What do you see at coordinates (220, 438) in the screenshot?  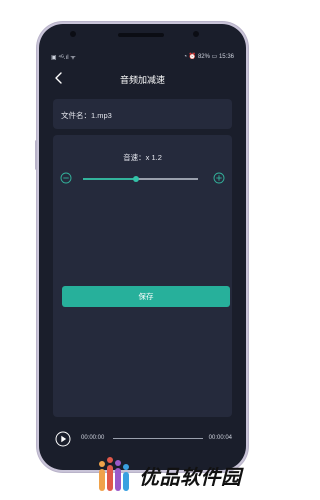 I see `total-time: 00:00:04` at bounding box center [220, 438].